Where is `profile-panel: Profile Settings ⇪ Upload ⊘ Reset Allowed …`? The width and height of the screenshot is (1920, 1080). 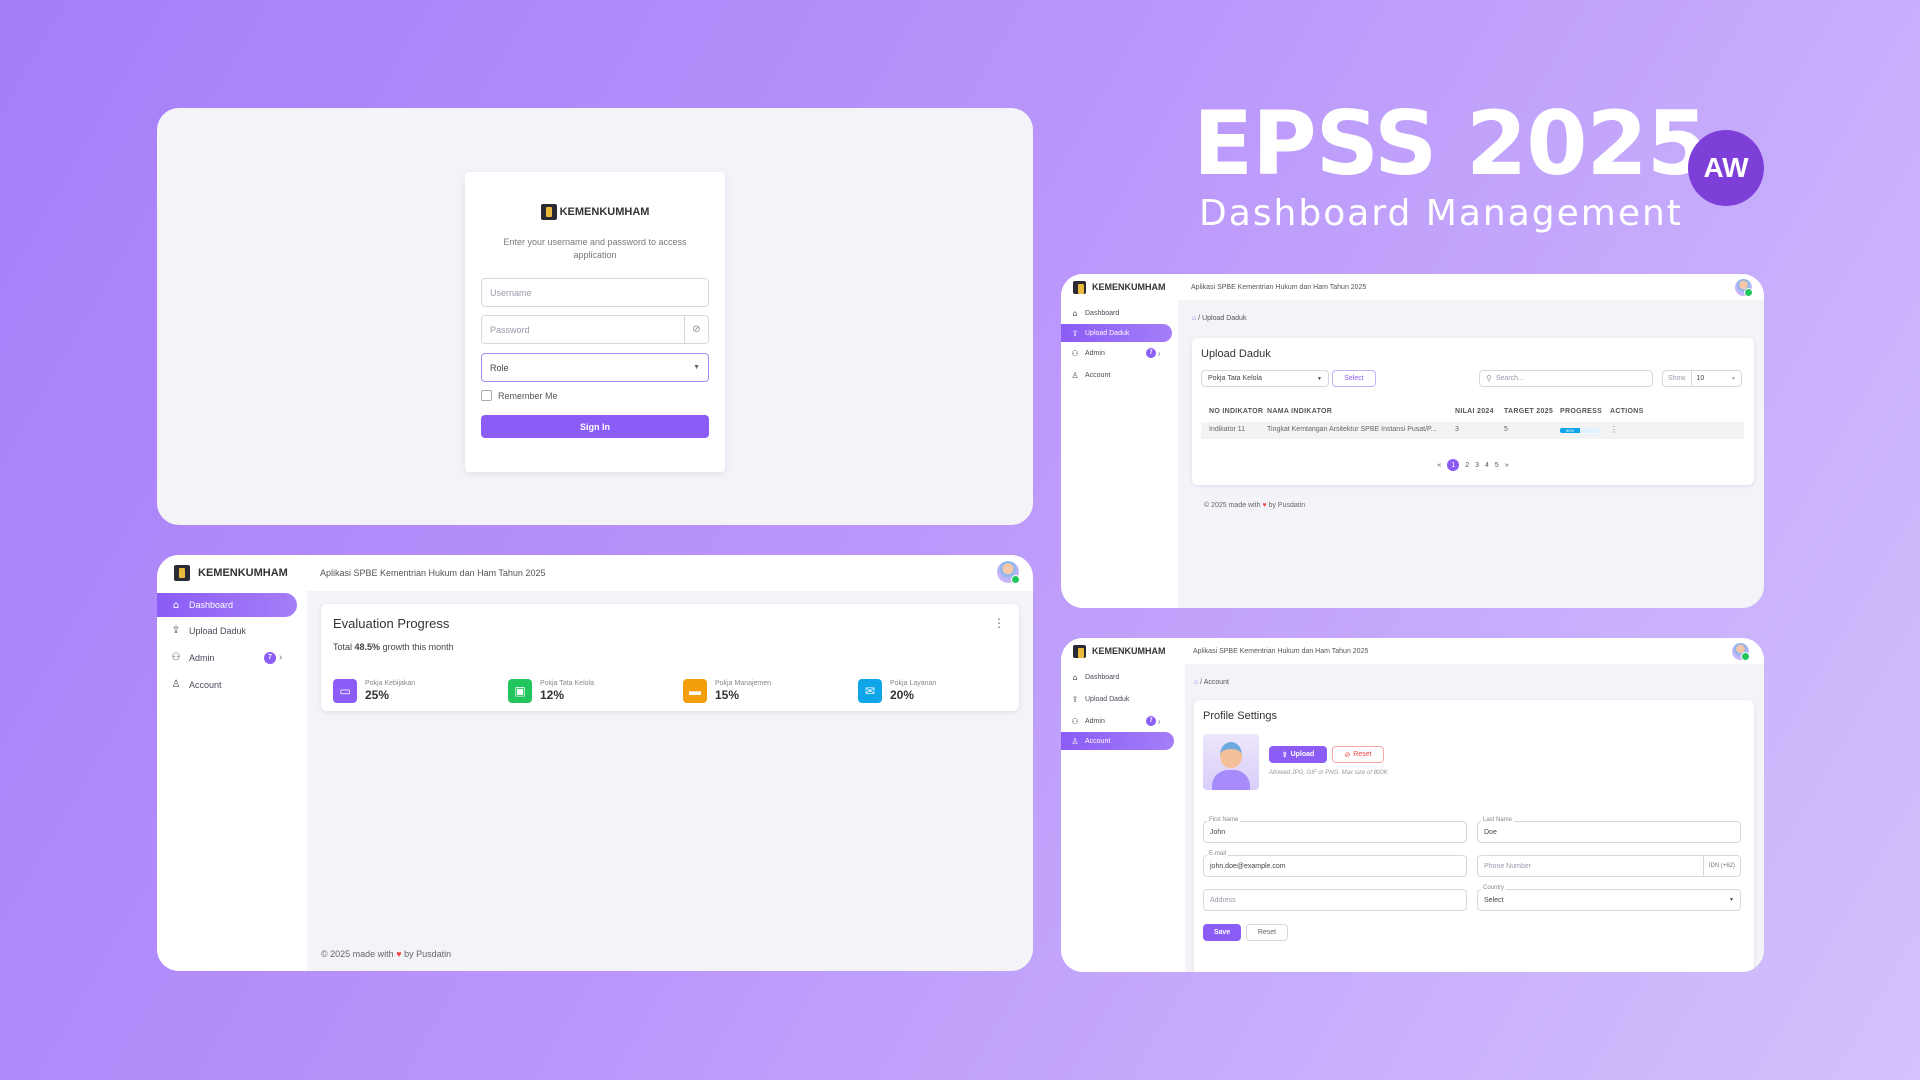
profile-panel: Profile Settings ⇪ Upload ⊘ Reset Allowed … is located at coordinates (1474, 836).